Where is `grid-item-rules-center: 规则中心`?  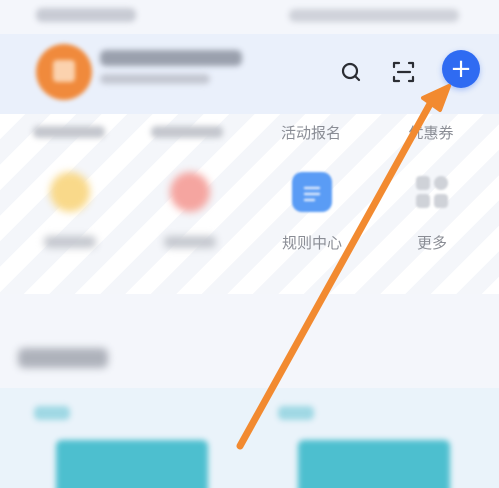 grid-item-rules-center: 规则中心 is located at coordinates (312, 217).